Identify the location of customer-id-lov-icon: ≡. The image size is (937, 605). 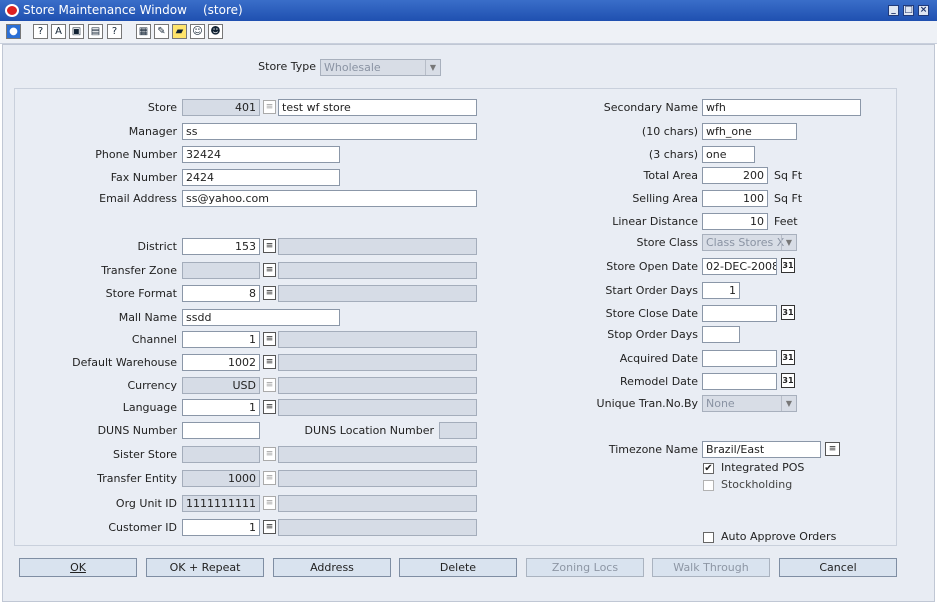
(269, 527).